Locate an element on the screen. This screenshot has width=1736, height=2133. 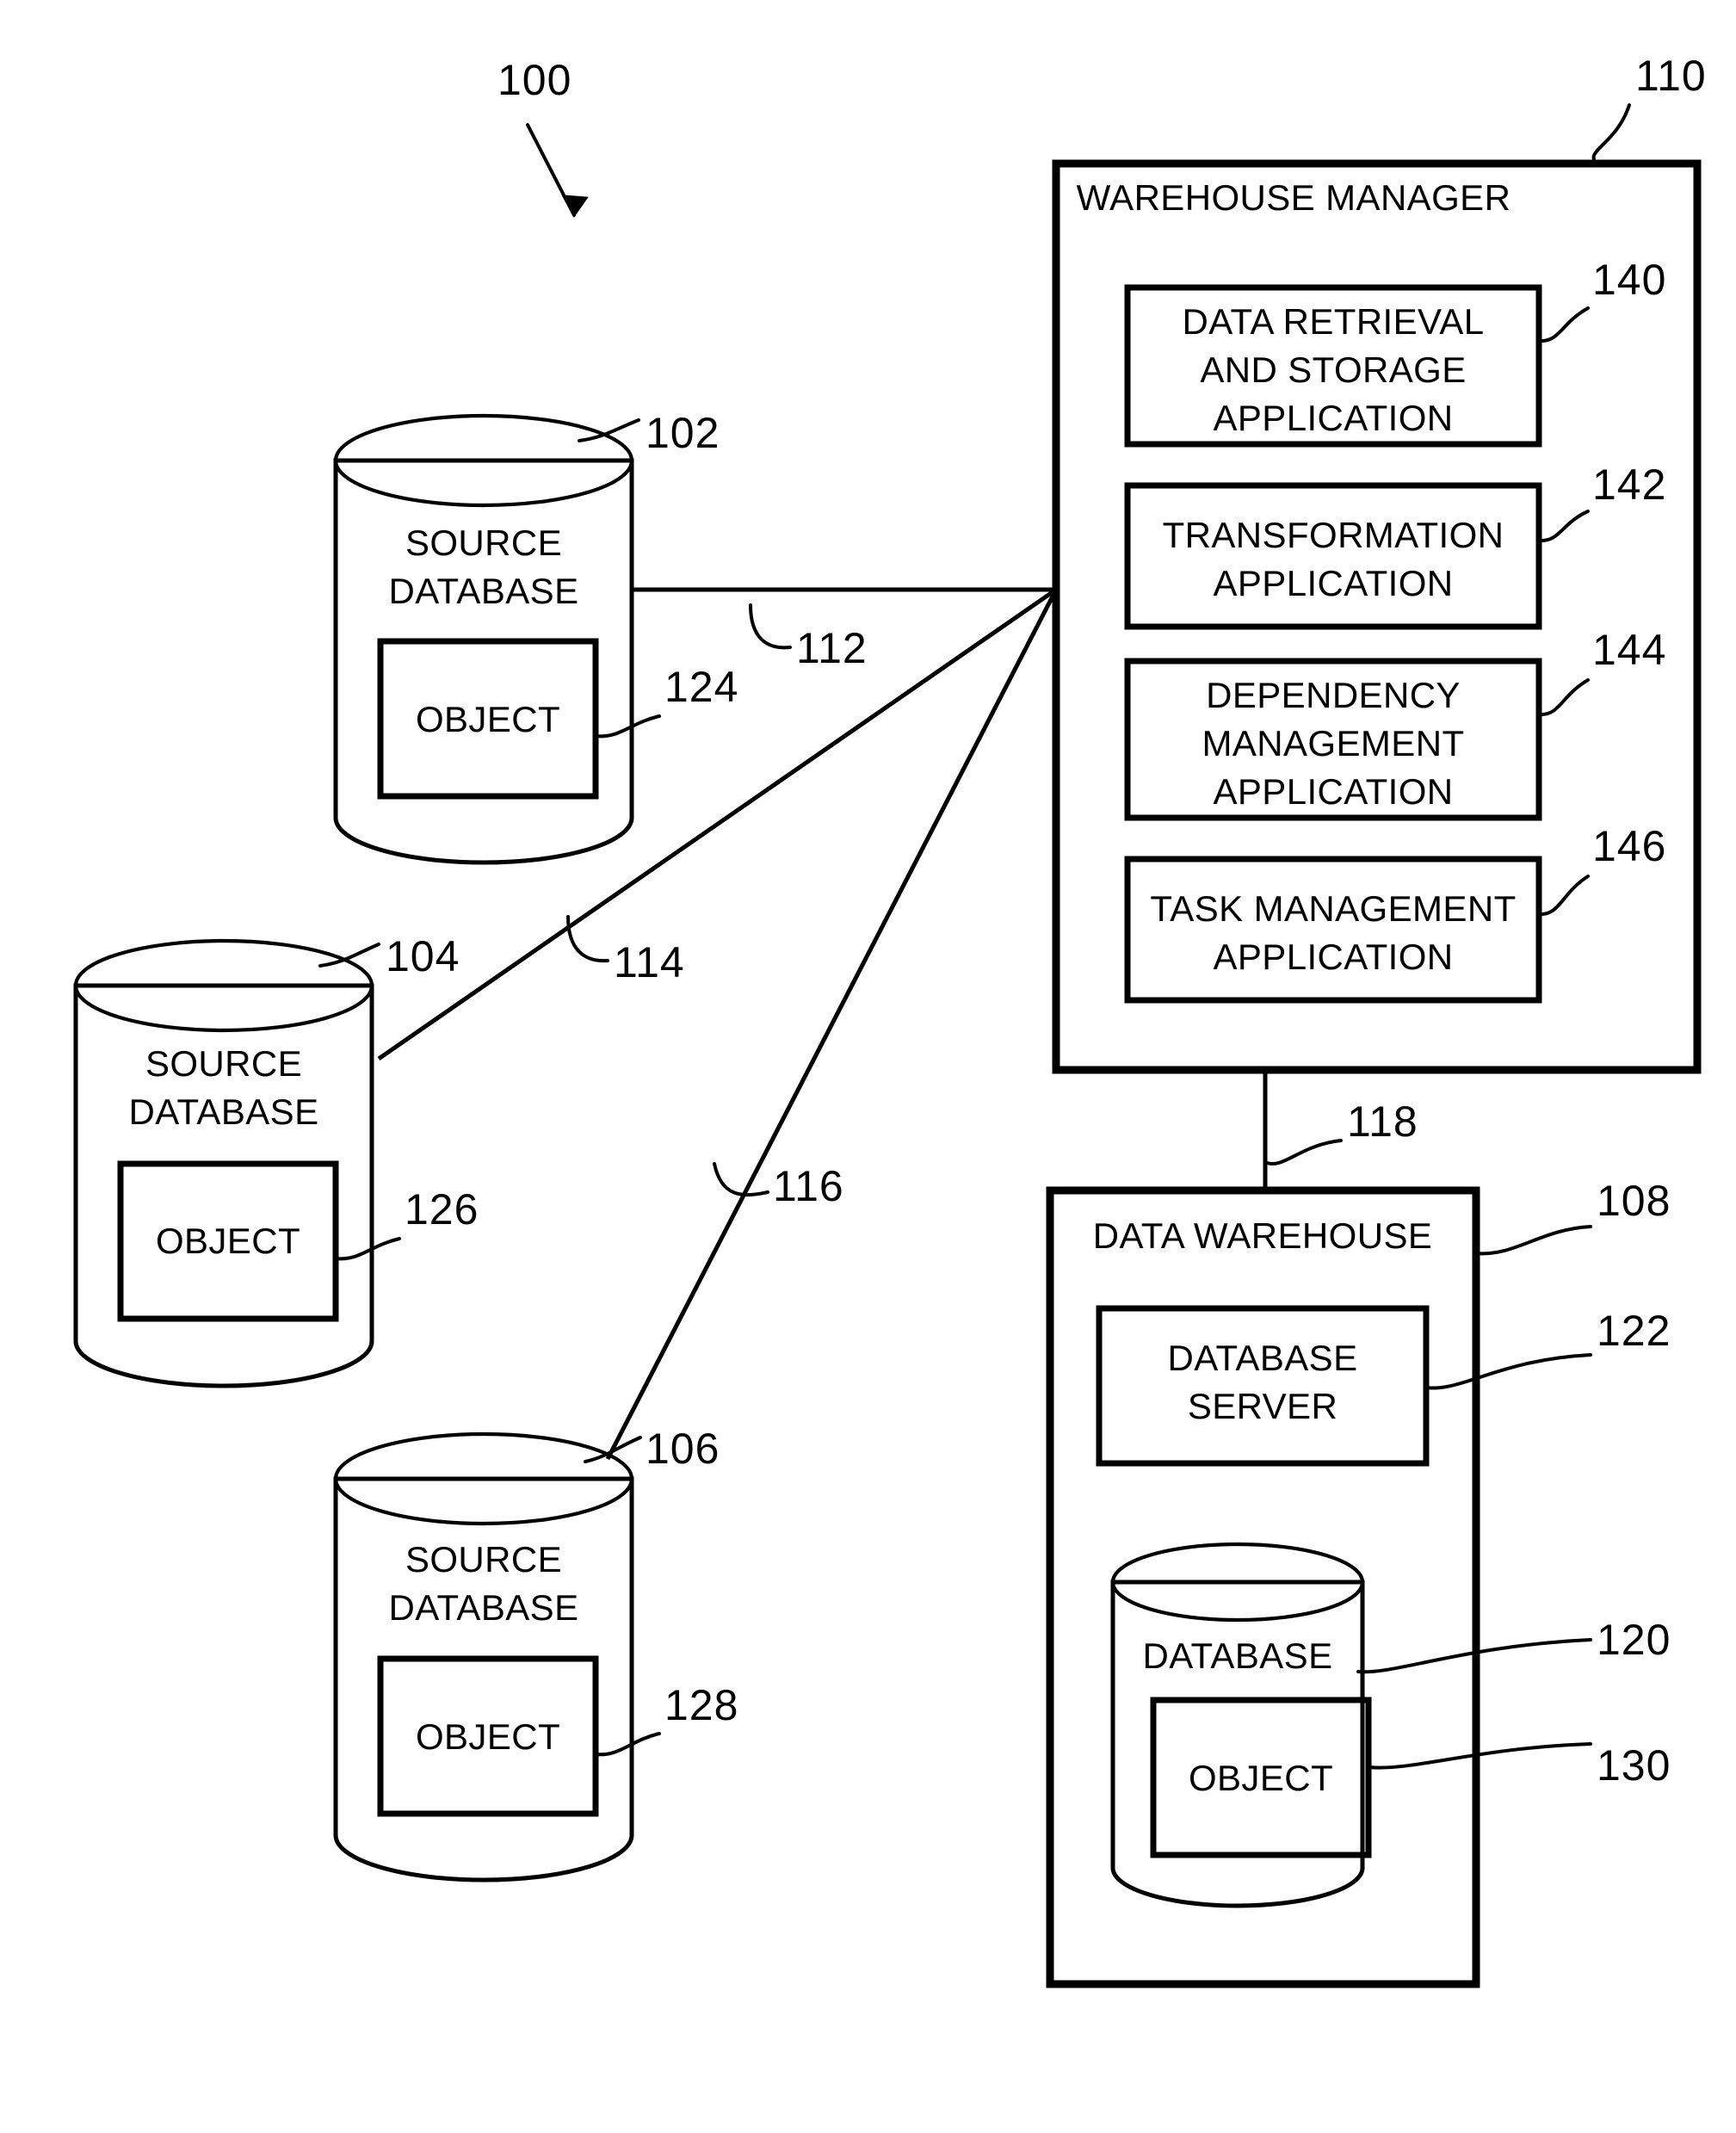
app-140-label-line1: DATA RETRIEVAL is located at coordinates (1333, 321).